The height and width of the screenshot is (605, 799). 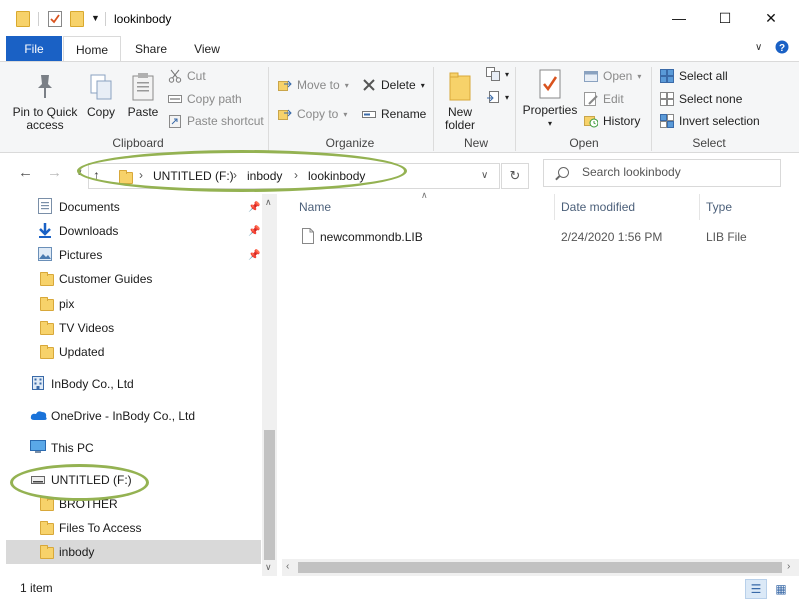 I want to click on back-arrow-icon: ←, so click(x=25, y=172).